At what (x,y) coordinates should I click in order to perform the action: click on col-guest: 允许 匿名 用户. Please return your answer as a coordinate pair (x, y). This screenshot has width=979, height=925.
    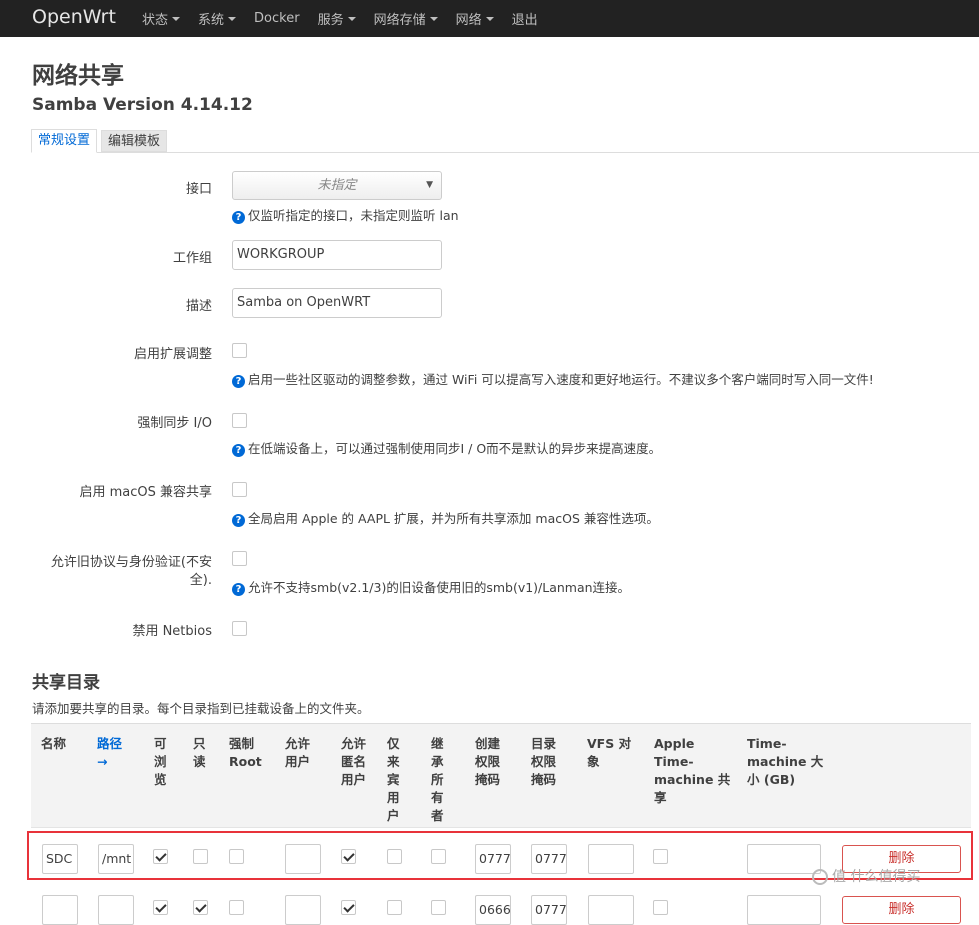
    Looking at the image, I should click on (354, 761).